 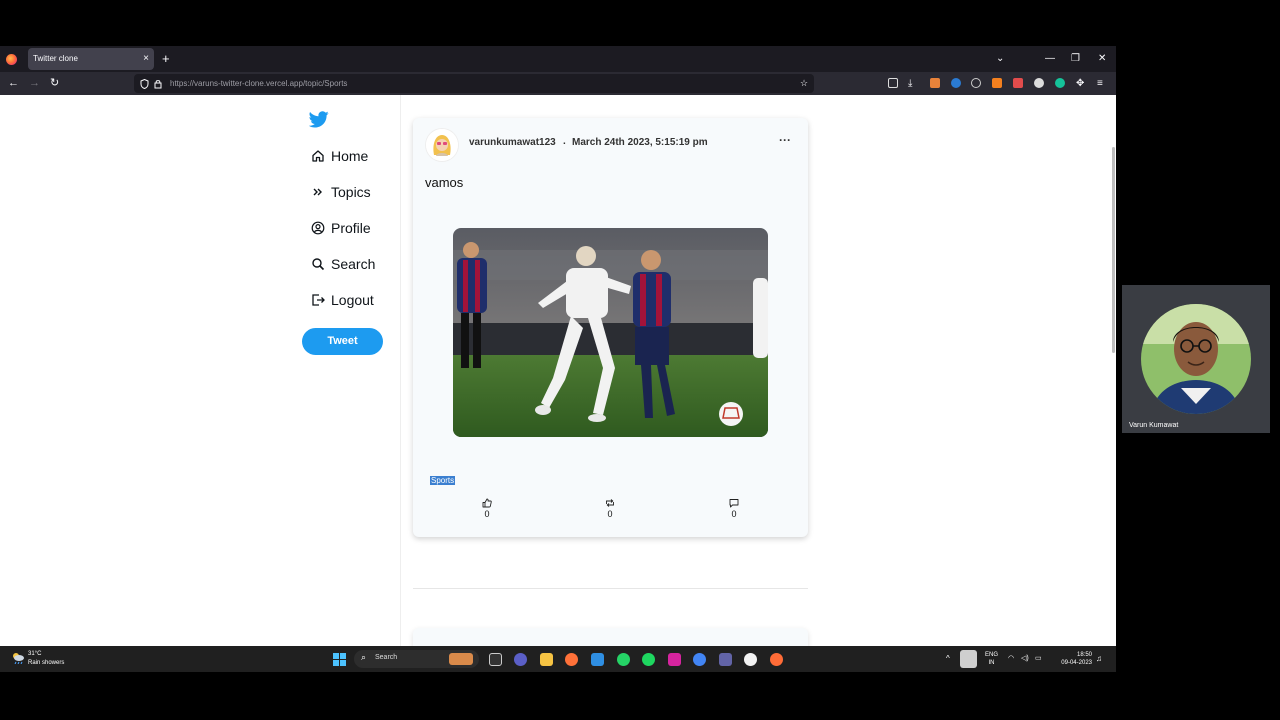 What do you see at coordinates (991, 659) in the screenshot?
I see `language-indicator: ENG IN` at bounding box center [991, 659].